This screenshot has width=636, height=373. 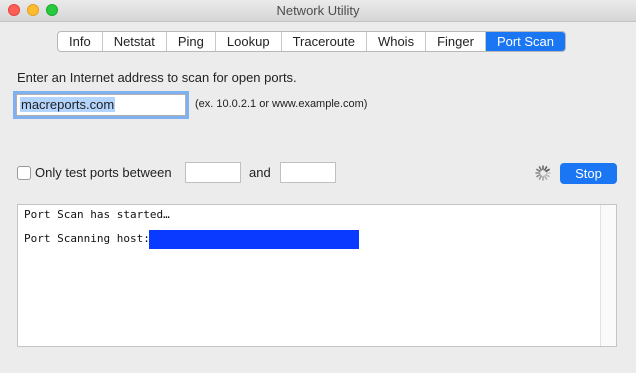 I want to click on tab-info: Info, so click(x=80, y=41).